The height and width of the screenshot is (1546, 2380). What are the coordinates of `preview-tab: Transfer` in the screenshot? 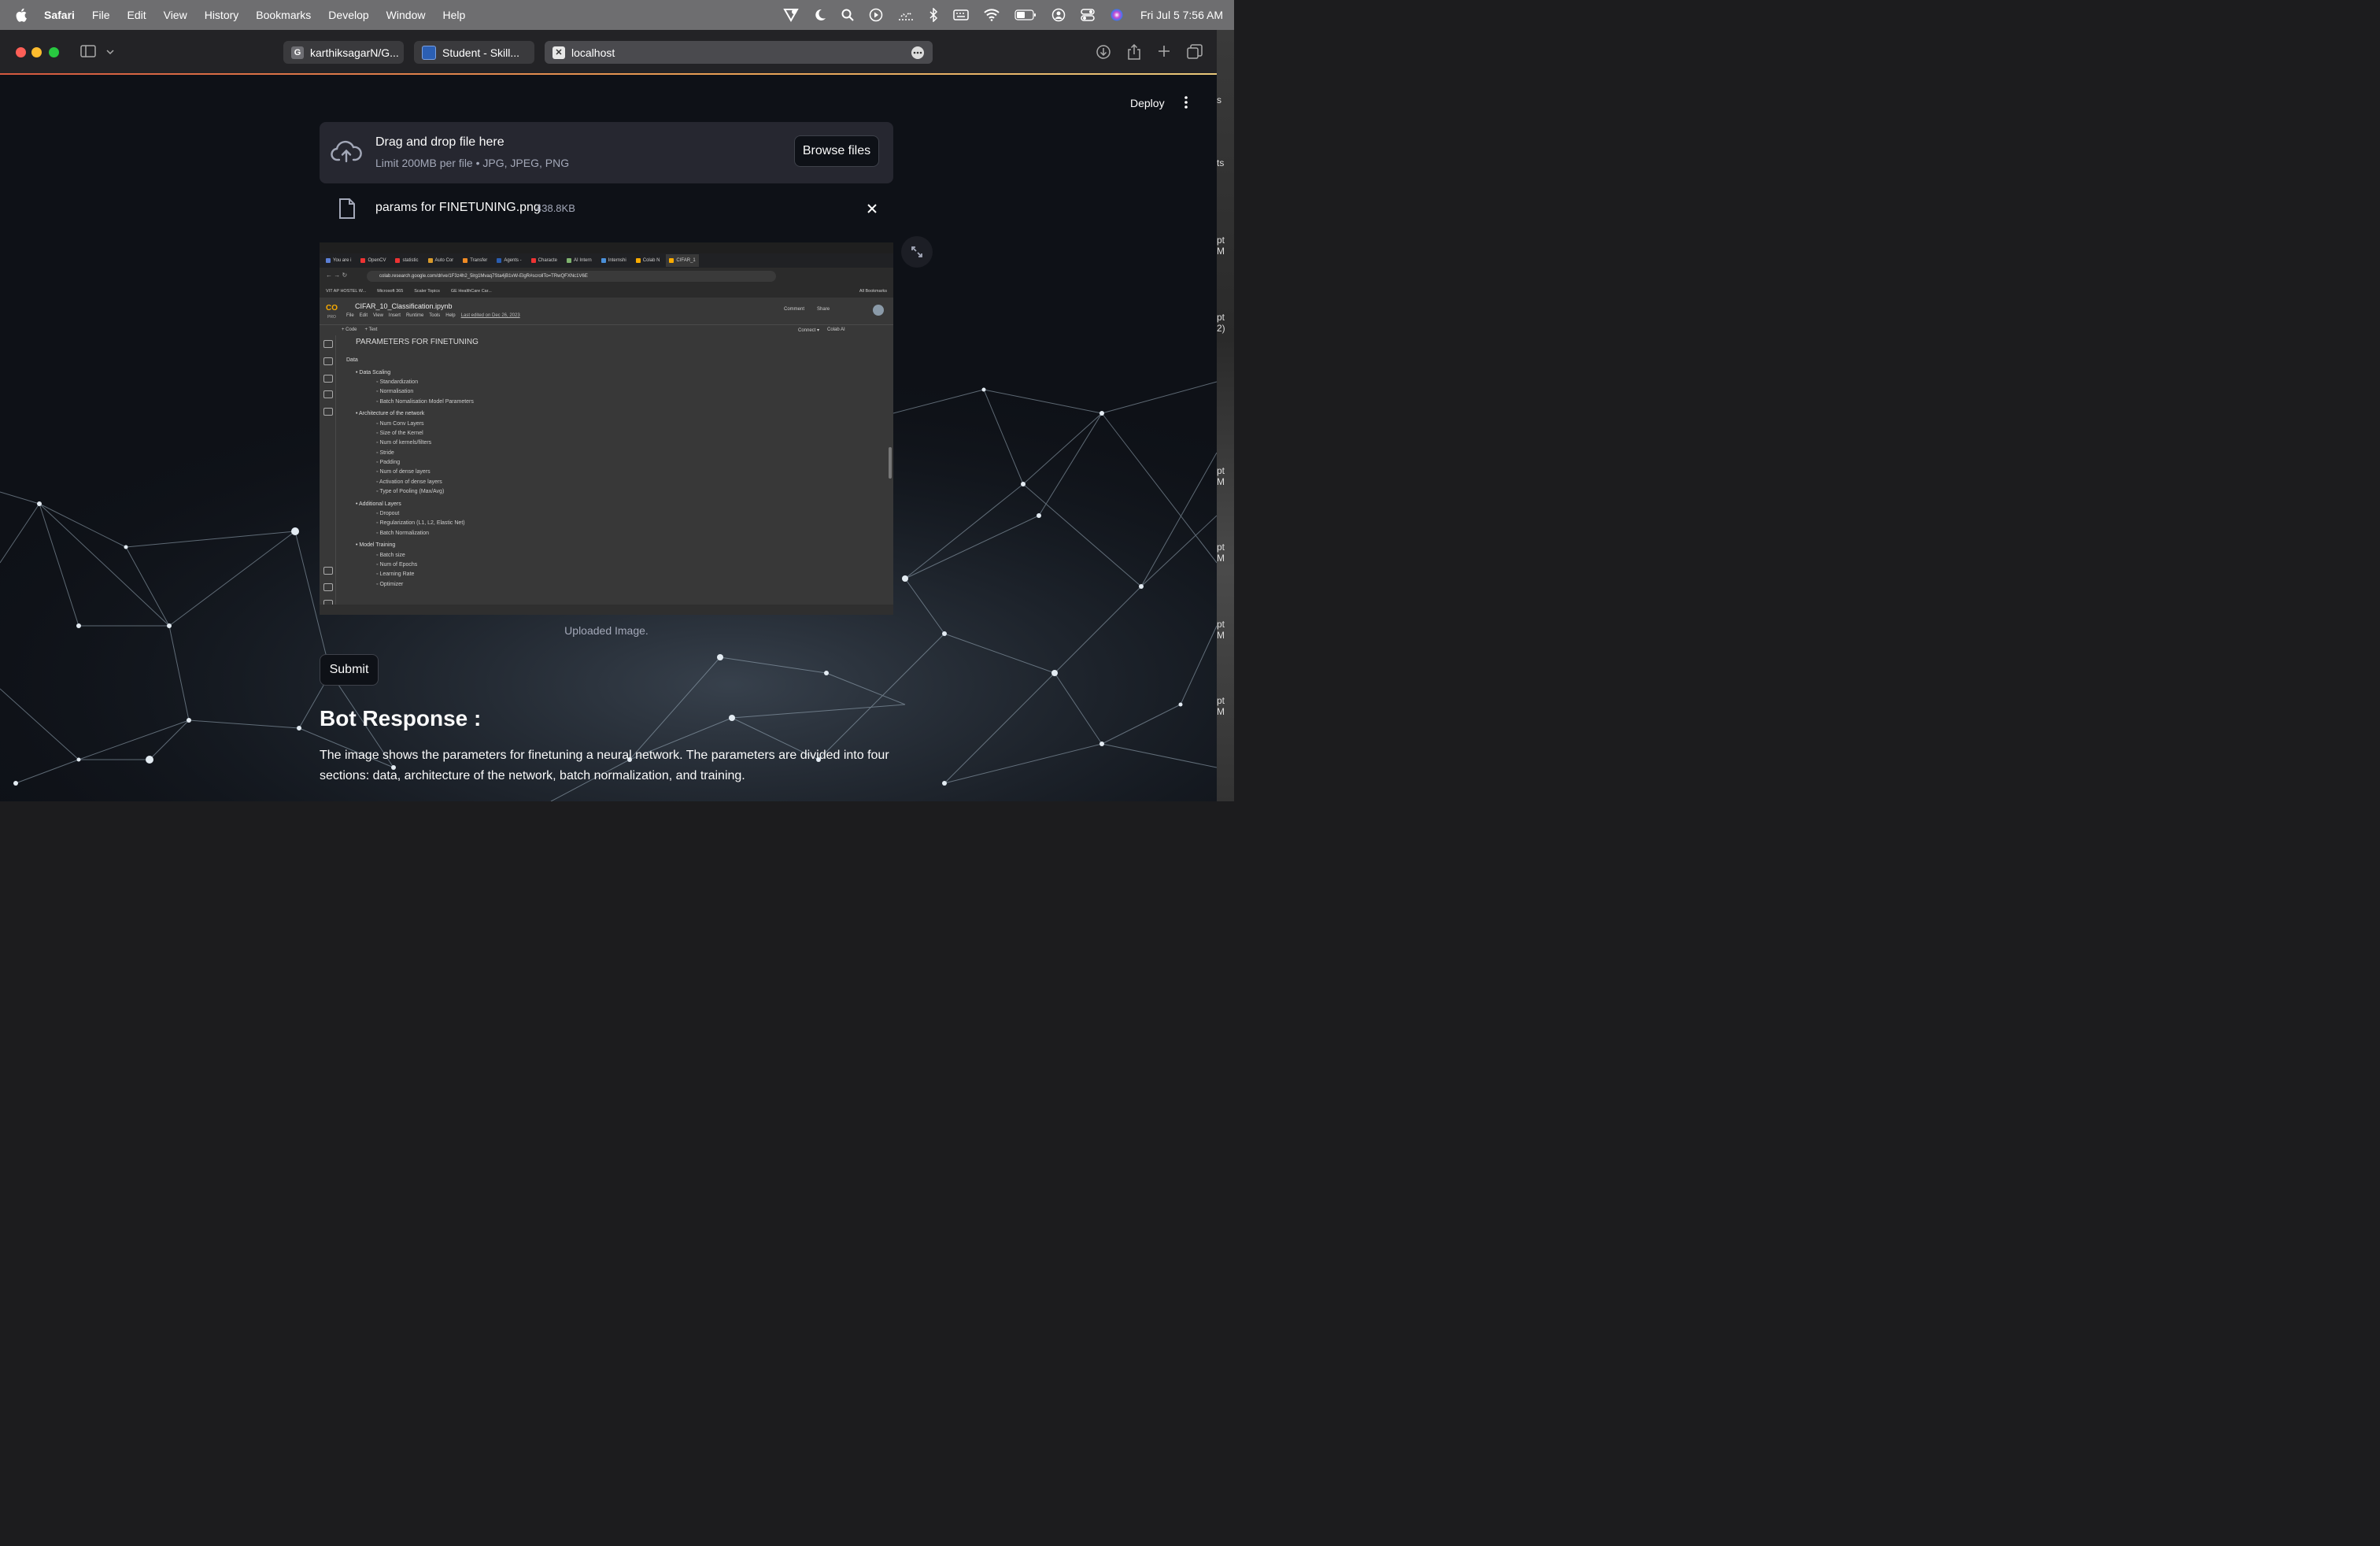 It's located at (475, 260).